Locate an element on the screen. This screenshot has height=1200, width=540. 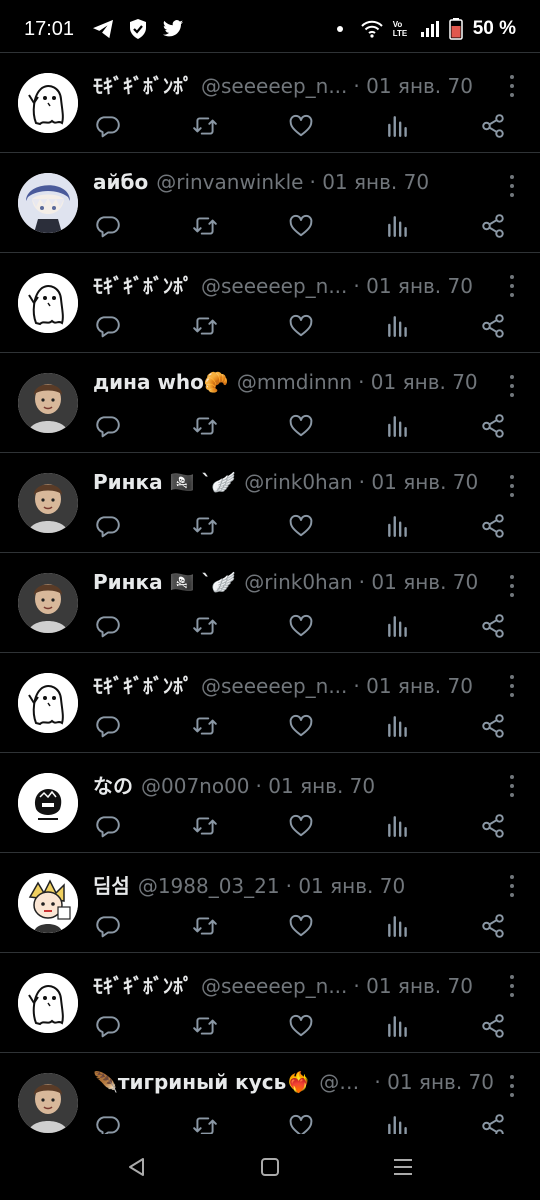
tweet-row: айбо @rinvanwinkle · 01 янв. 70 is located at coordinates (270, 202).